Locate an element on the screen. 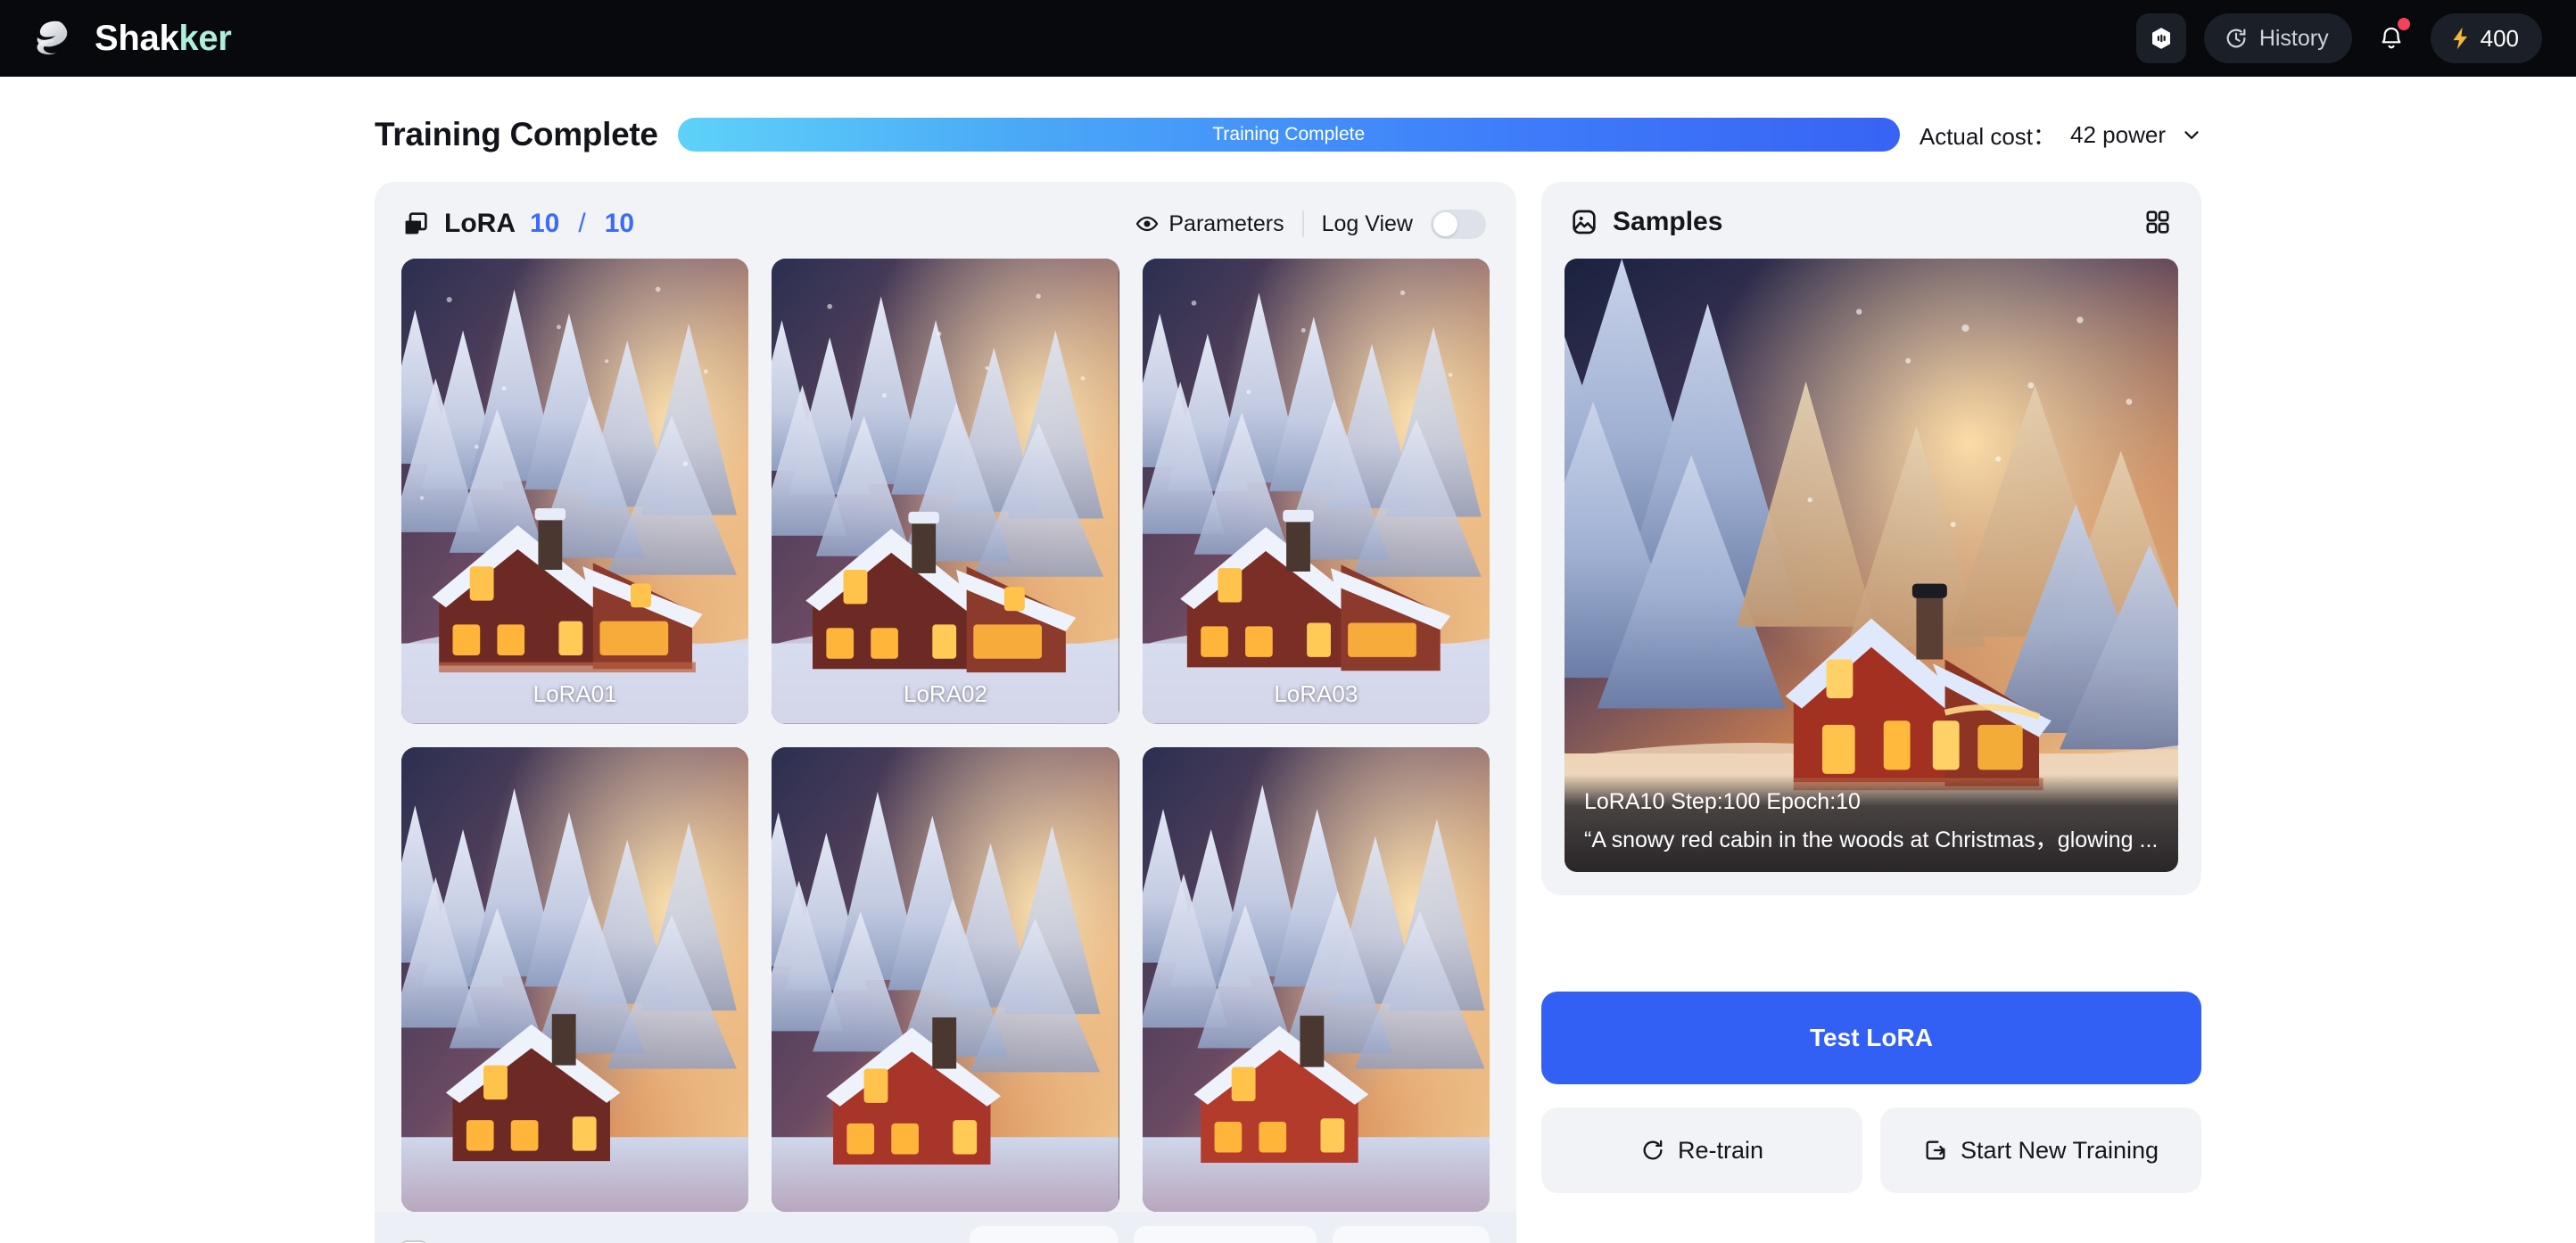  history-button: History is located at coordinates (2277, 38).